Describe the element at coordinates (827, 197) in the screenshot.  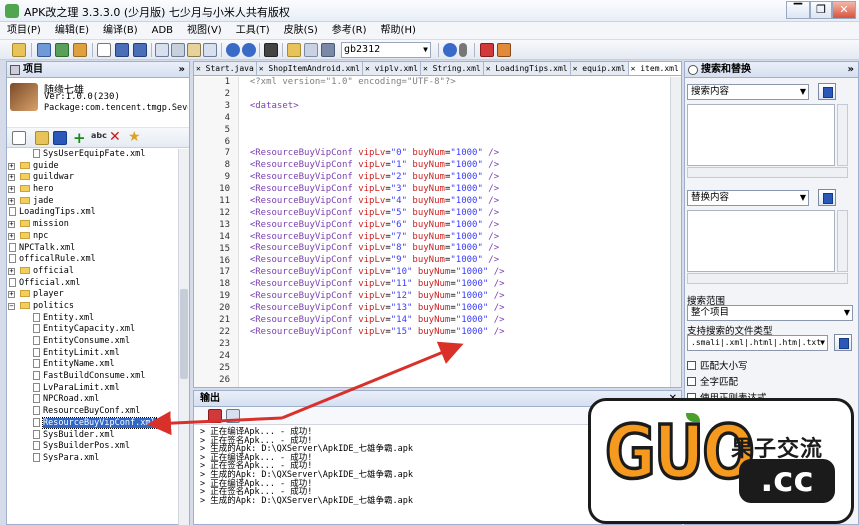
I see `replace-button` at that location.